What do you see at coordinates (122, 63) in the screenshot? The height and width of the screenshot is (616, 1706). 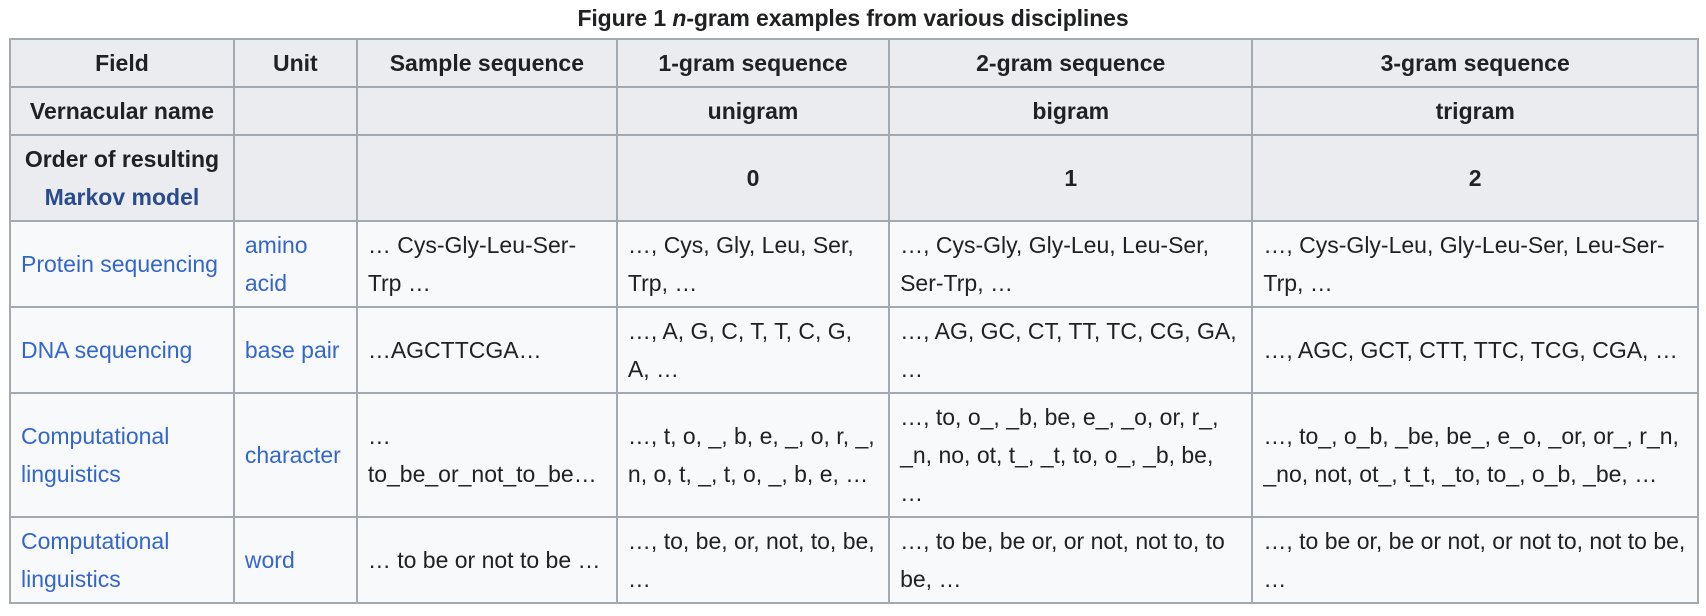 I see `header-field: Field` at bounding box center [122, 63].